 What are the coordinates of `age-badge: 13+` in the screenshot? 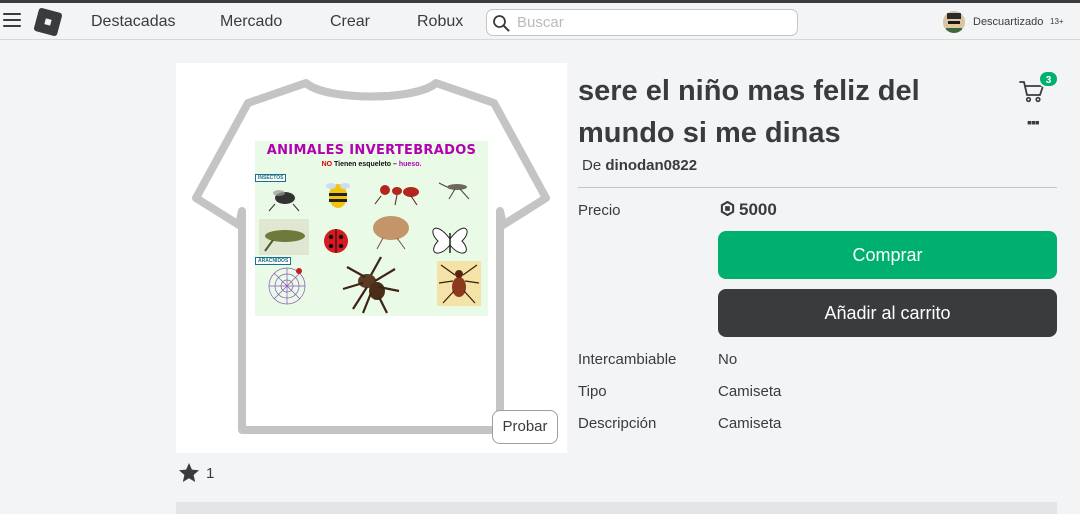 It's located at (1057, 21).